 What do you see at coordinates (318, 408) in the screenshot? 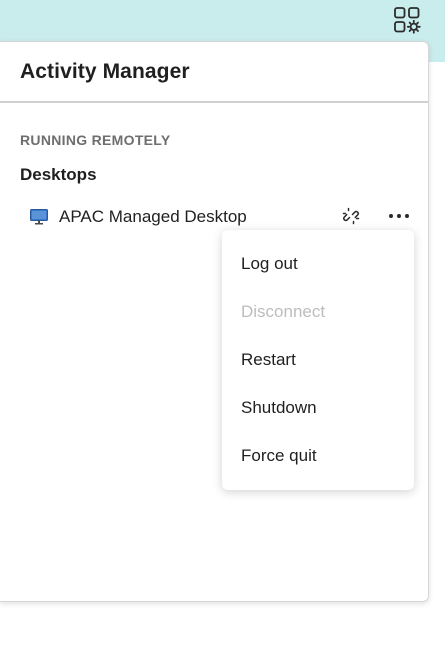
I see `menu-item-shutdown: Shutdown` at bounding box center [318, 408].